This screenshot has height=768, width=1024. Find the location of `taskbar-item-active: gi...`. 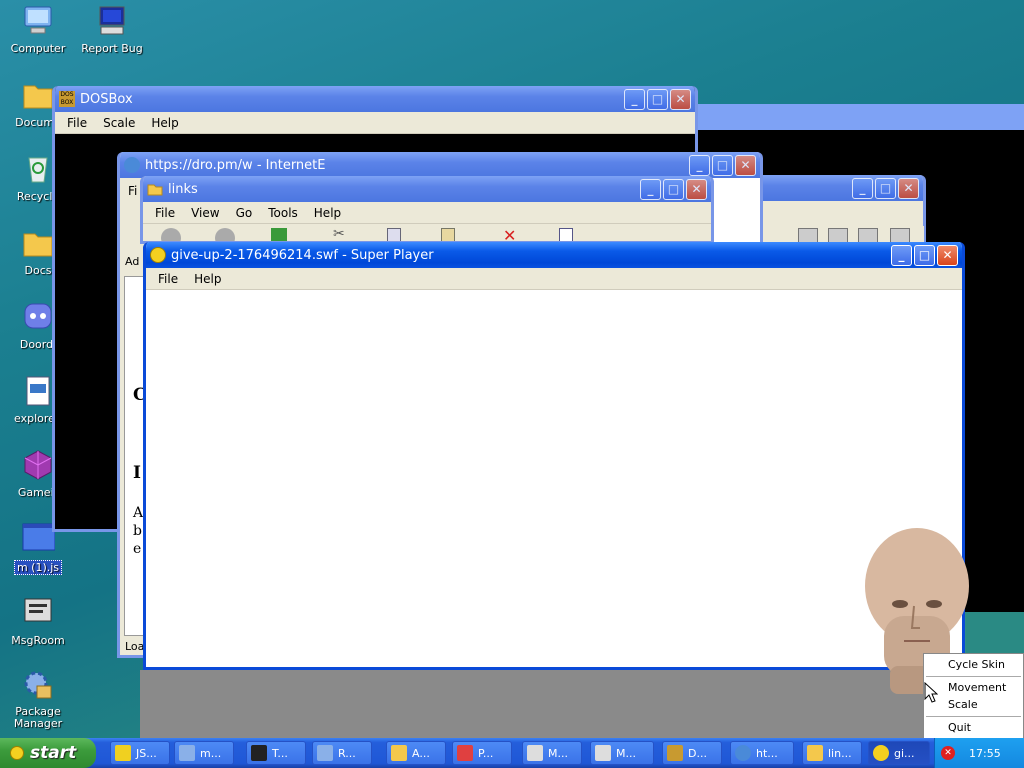

taskbar-item-active: gi... is located at coordinates (899, 753).